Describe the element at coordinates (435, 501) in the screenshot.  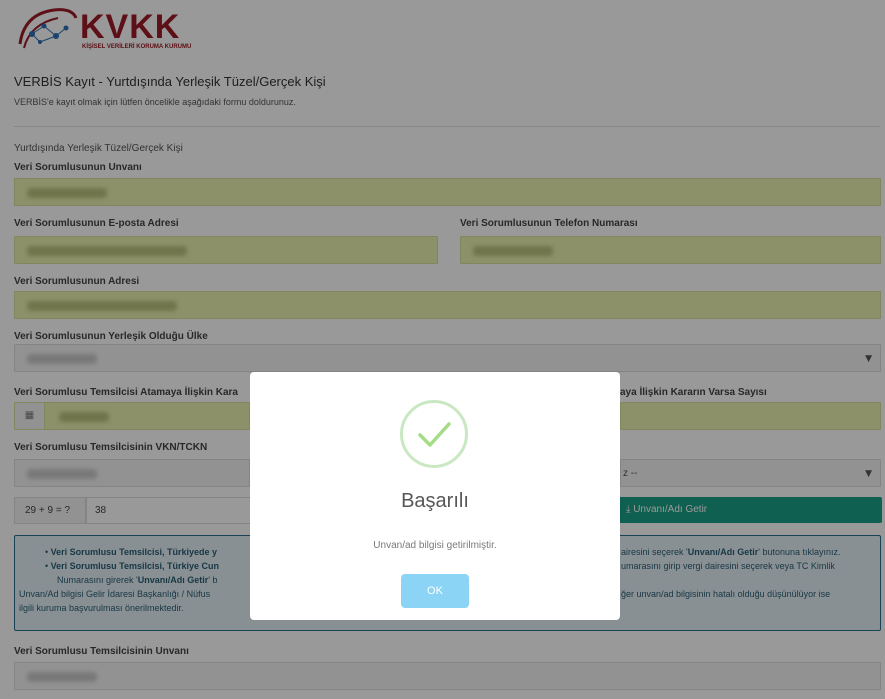
I see `modal-title: Başarılı` at that location.